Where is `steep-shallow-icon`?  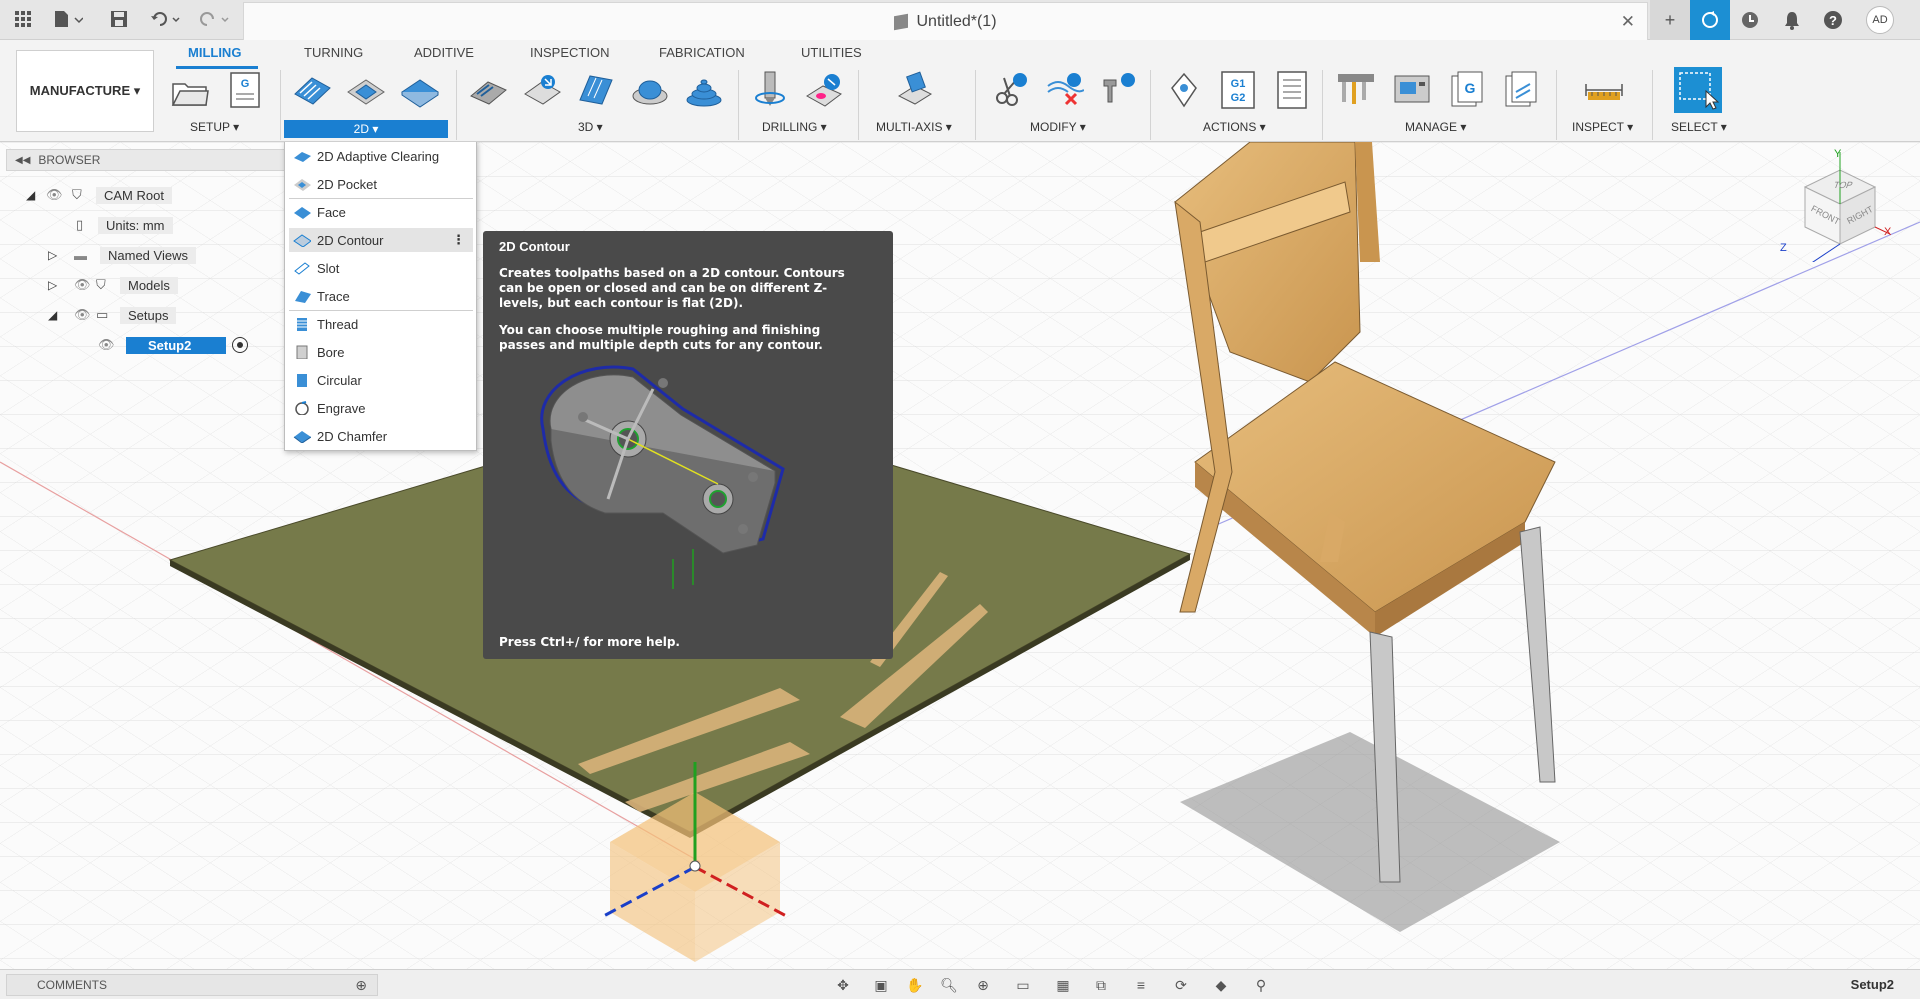 steep-shallow-icon is located at coordinates (596, 90).